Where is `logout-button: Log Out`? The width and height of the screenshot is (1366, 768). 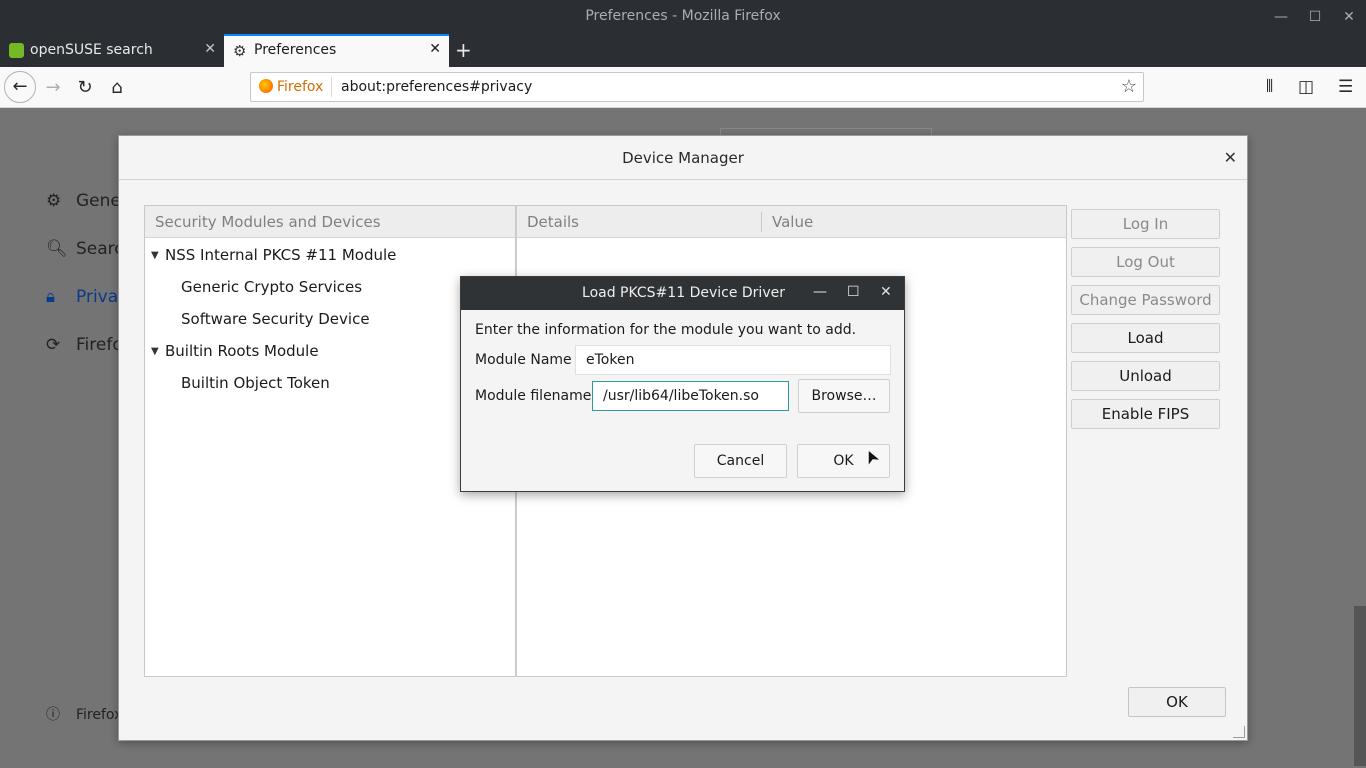
logout-button: Log Out is located at coordinates (1145, 262).